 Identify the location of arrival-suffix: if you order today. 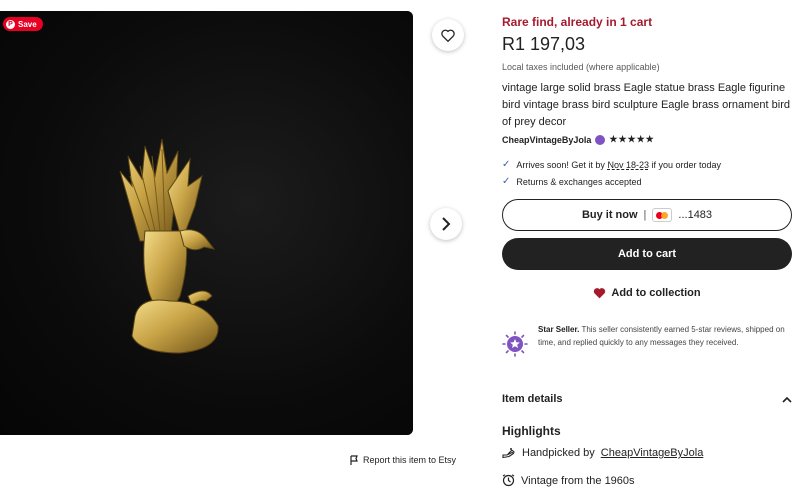
(686, 164).